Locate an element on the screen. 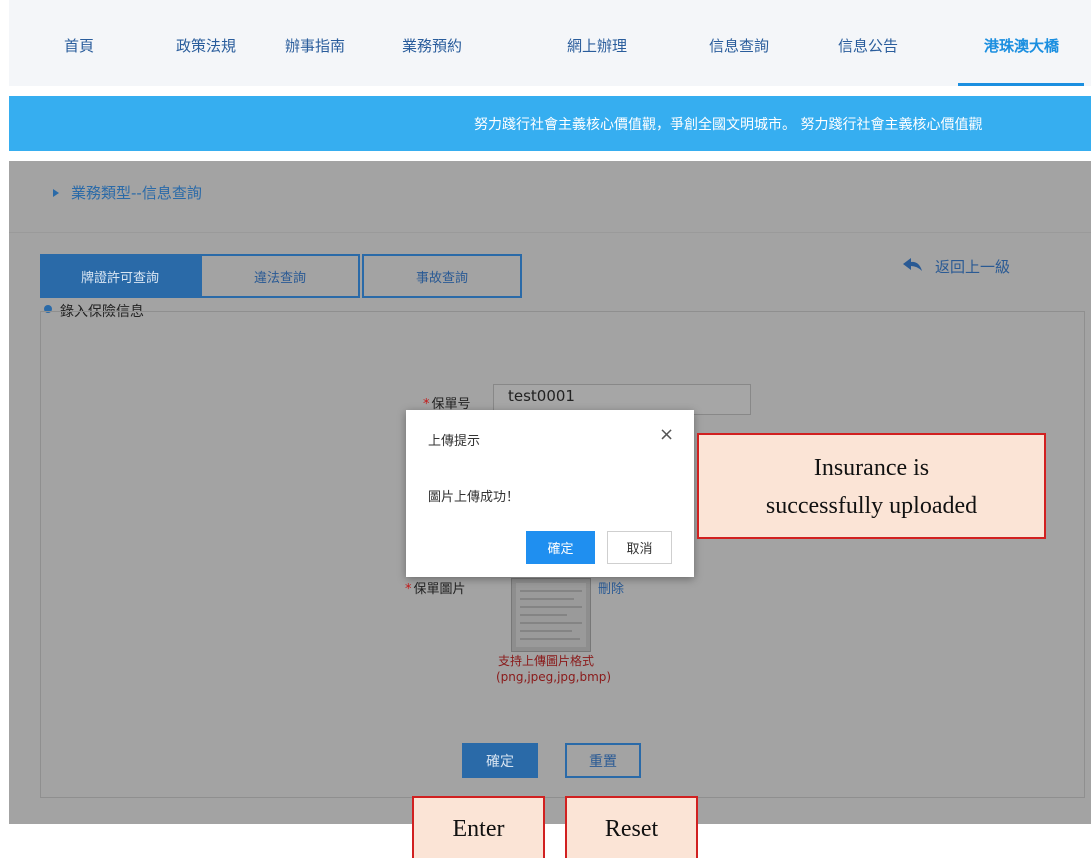 Image resolution: width=1091 pixels, height=860 pixels. annotation-line: successfully uploaded is located at coordinates (871, 506).